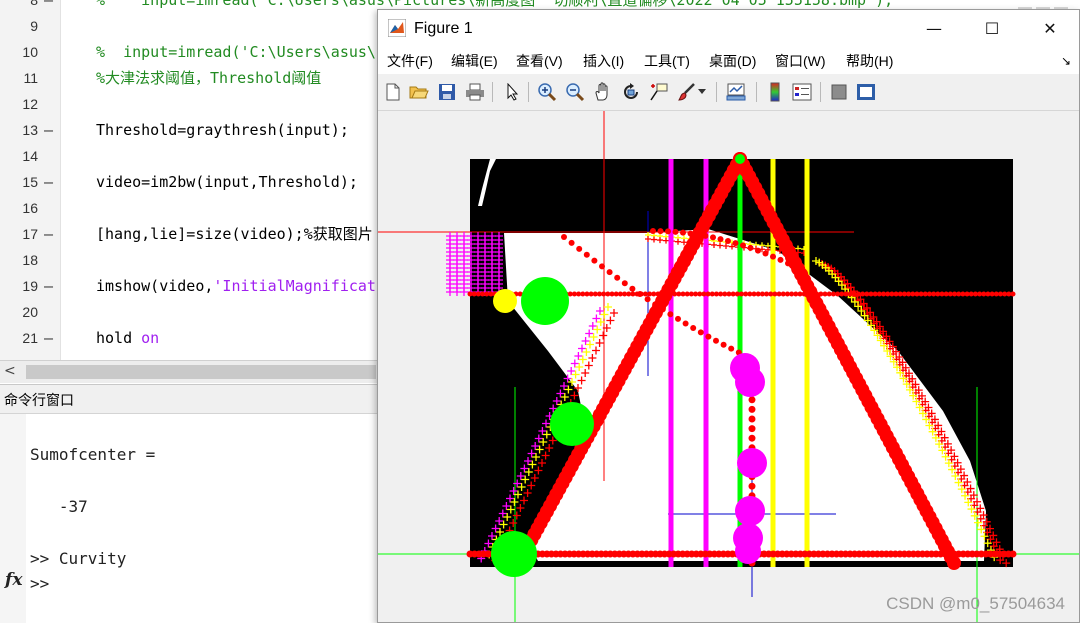 This screenshot has height=623, width=1080. Describe the element at coordinates (201, 372) in the screenshot. I see `scroll-thumb` at that location.